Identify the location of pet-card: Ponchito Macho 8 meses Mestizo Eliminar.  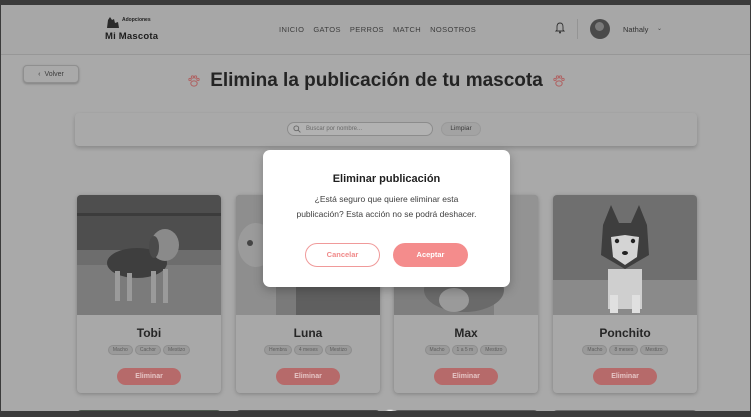
(625, 294).